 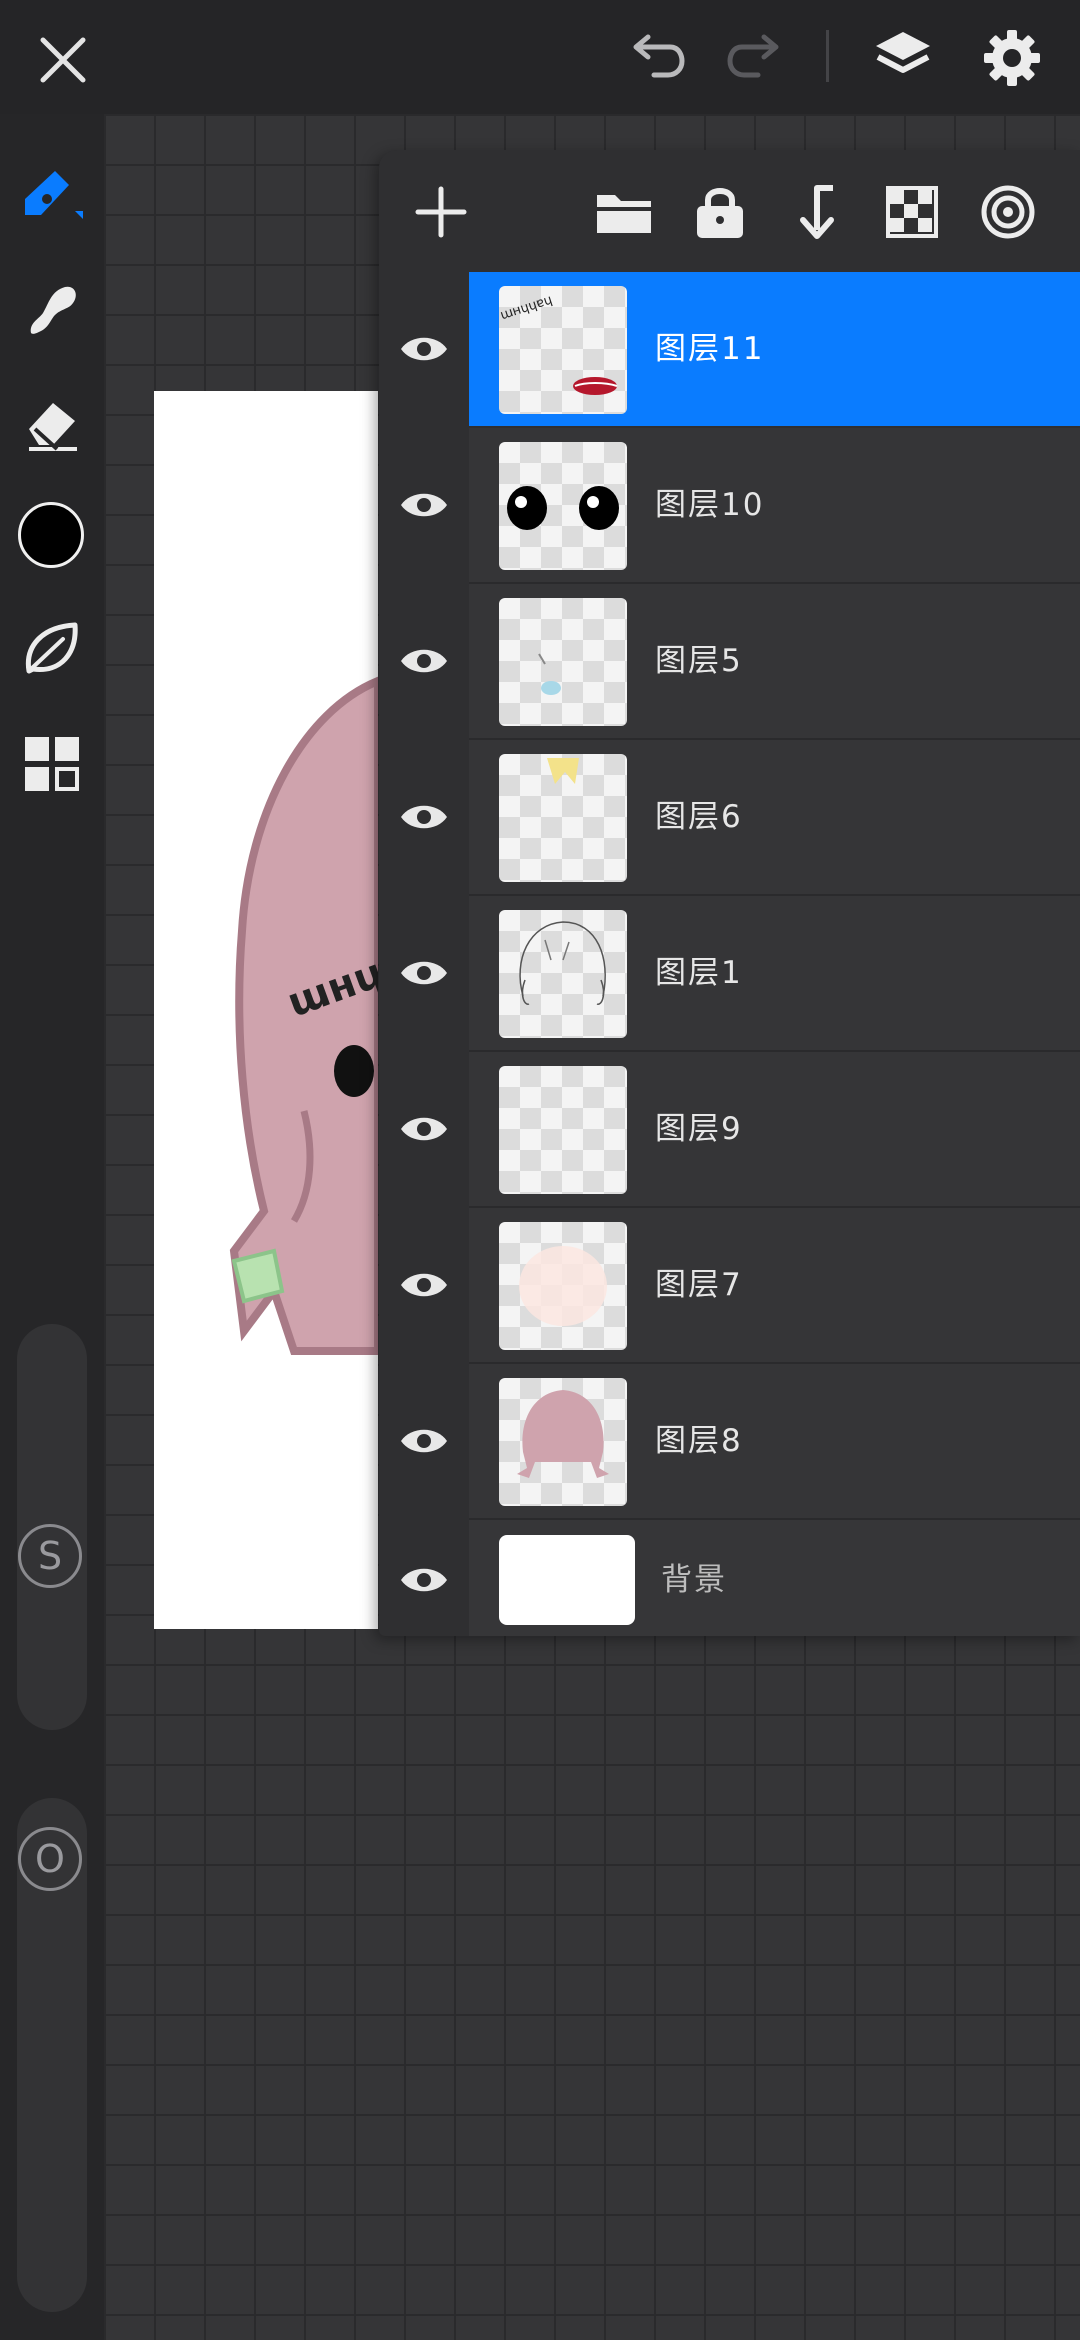 I want to click on checker-icon, so click(x=912, y=212).